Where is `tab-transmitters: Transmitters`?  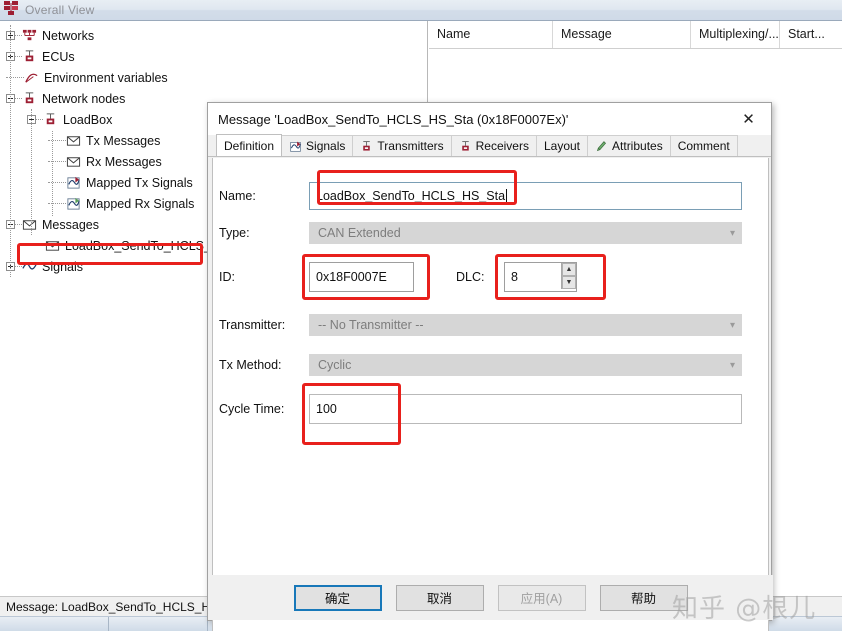 tab-transmitters: Transmitters is located at coordinates (402, 145).